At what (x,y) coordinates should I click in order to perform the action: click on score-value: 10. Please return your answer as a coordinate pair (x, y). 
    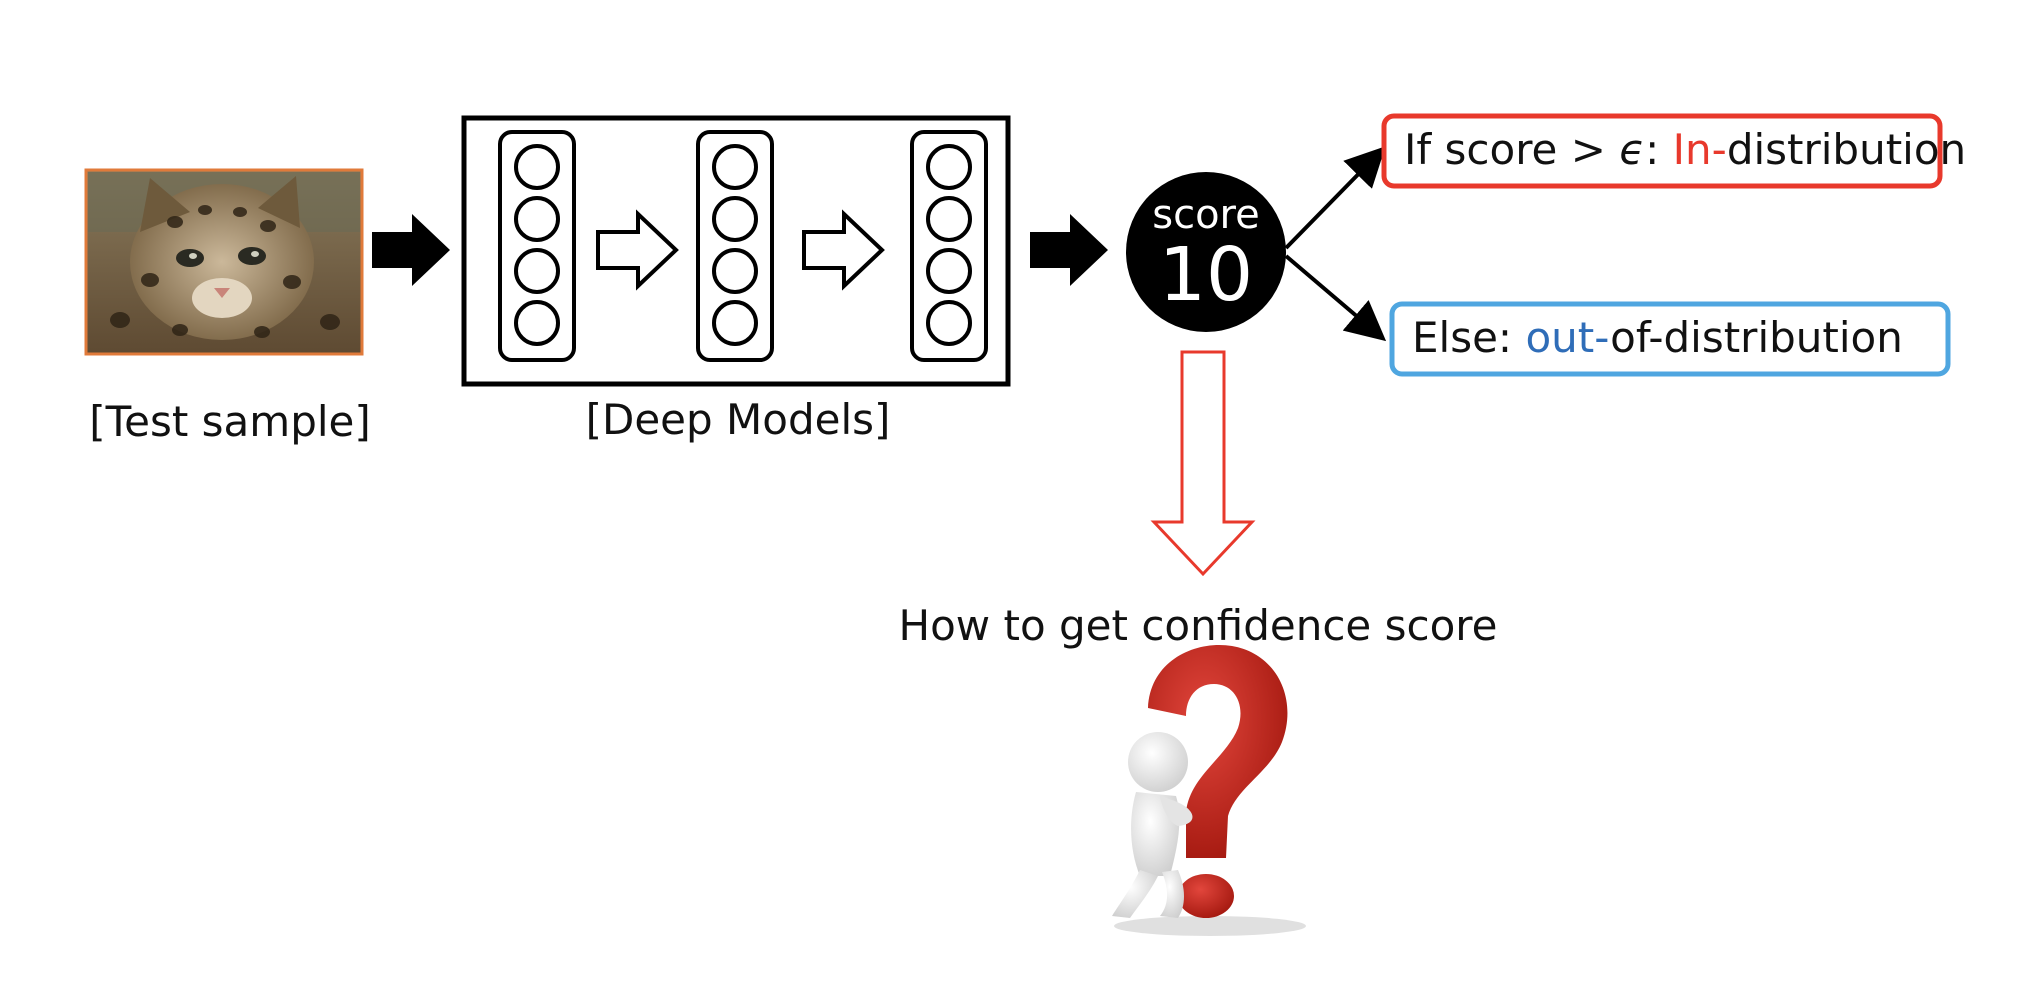
    Looking at the image, I should click on (1206, 275).